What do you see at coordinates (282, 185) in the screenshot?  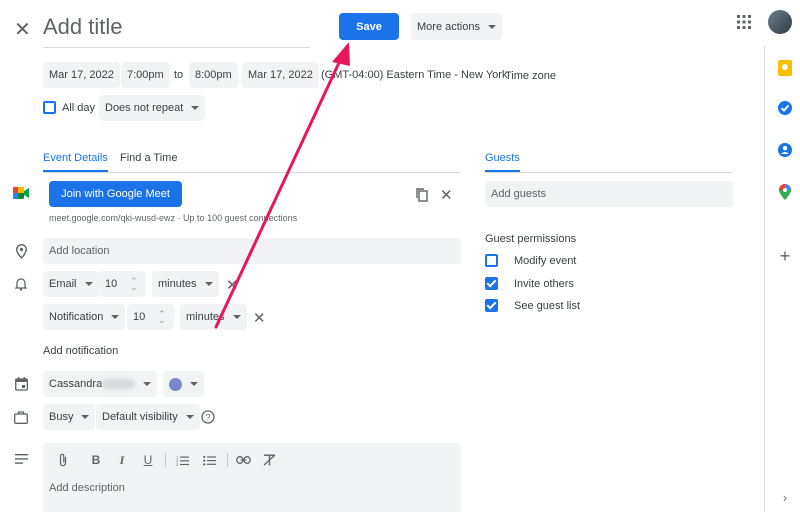 I see `annotation-arrow` at bounding box center [282, 185].